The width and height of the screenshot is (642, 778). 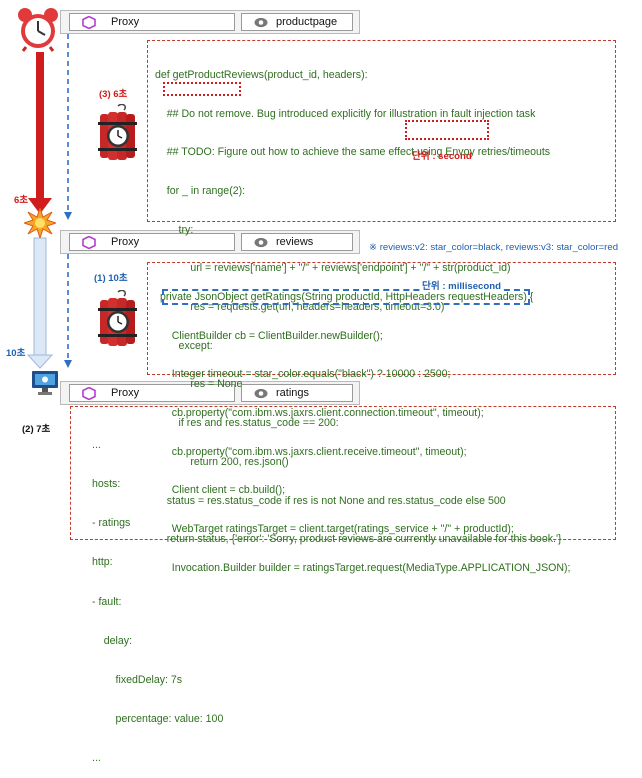 What do you see at coordinates (38, 30) in the screenshot?
I see `alarm-clock-icon` at bounding box center [38, 30].